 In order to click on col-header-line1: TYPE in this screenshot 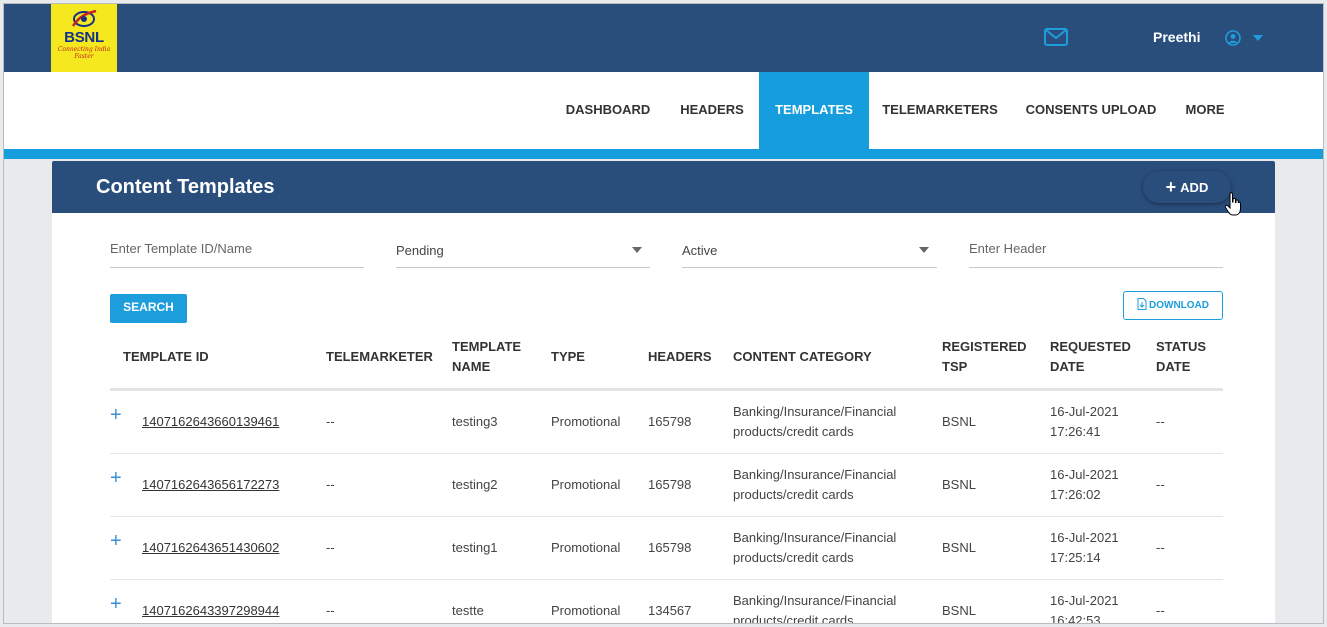, I will do `click(568, 356)`.